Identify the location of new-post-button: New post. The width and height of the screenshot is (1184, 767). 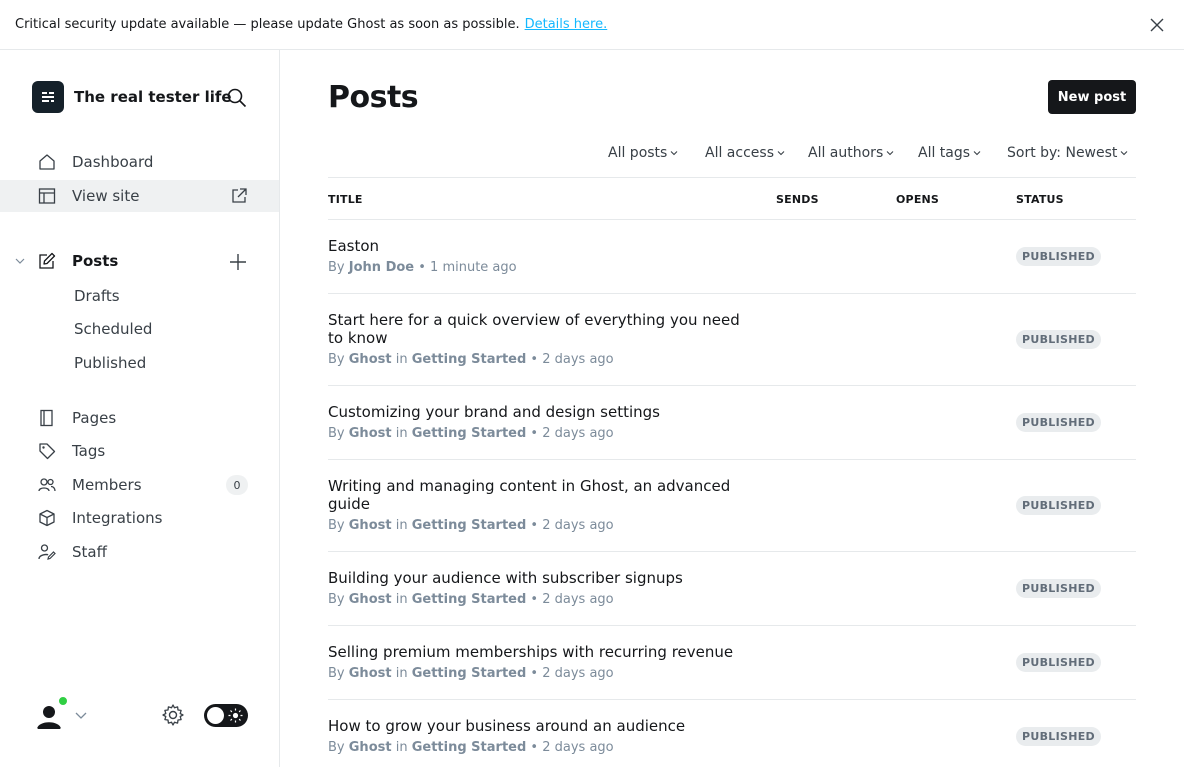
(1092, 97).